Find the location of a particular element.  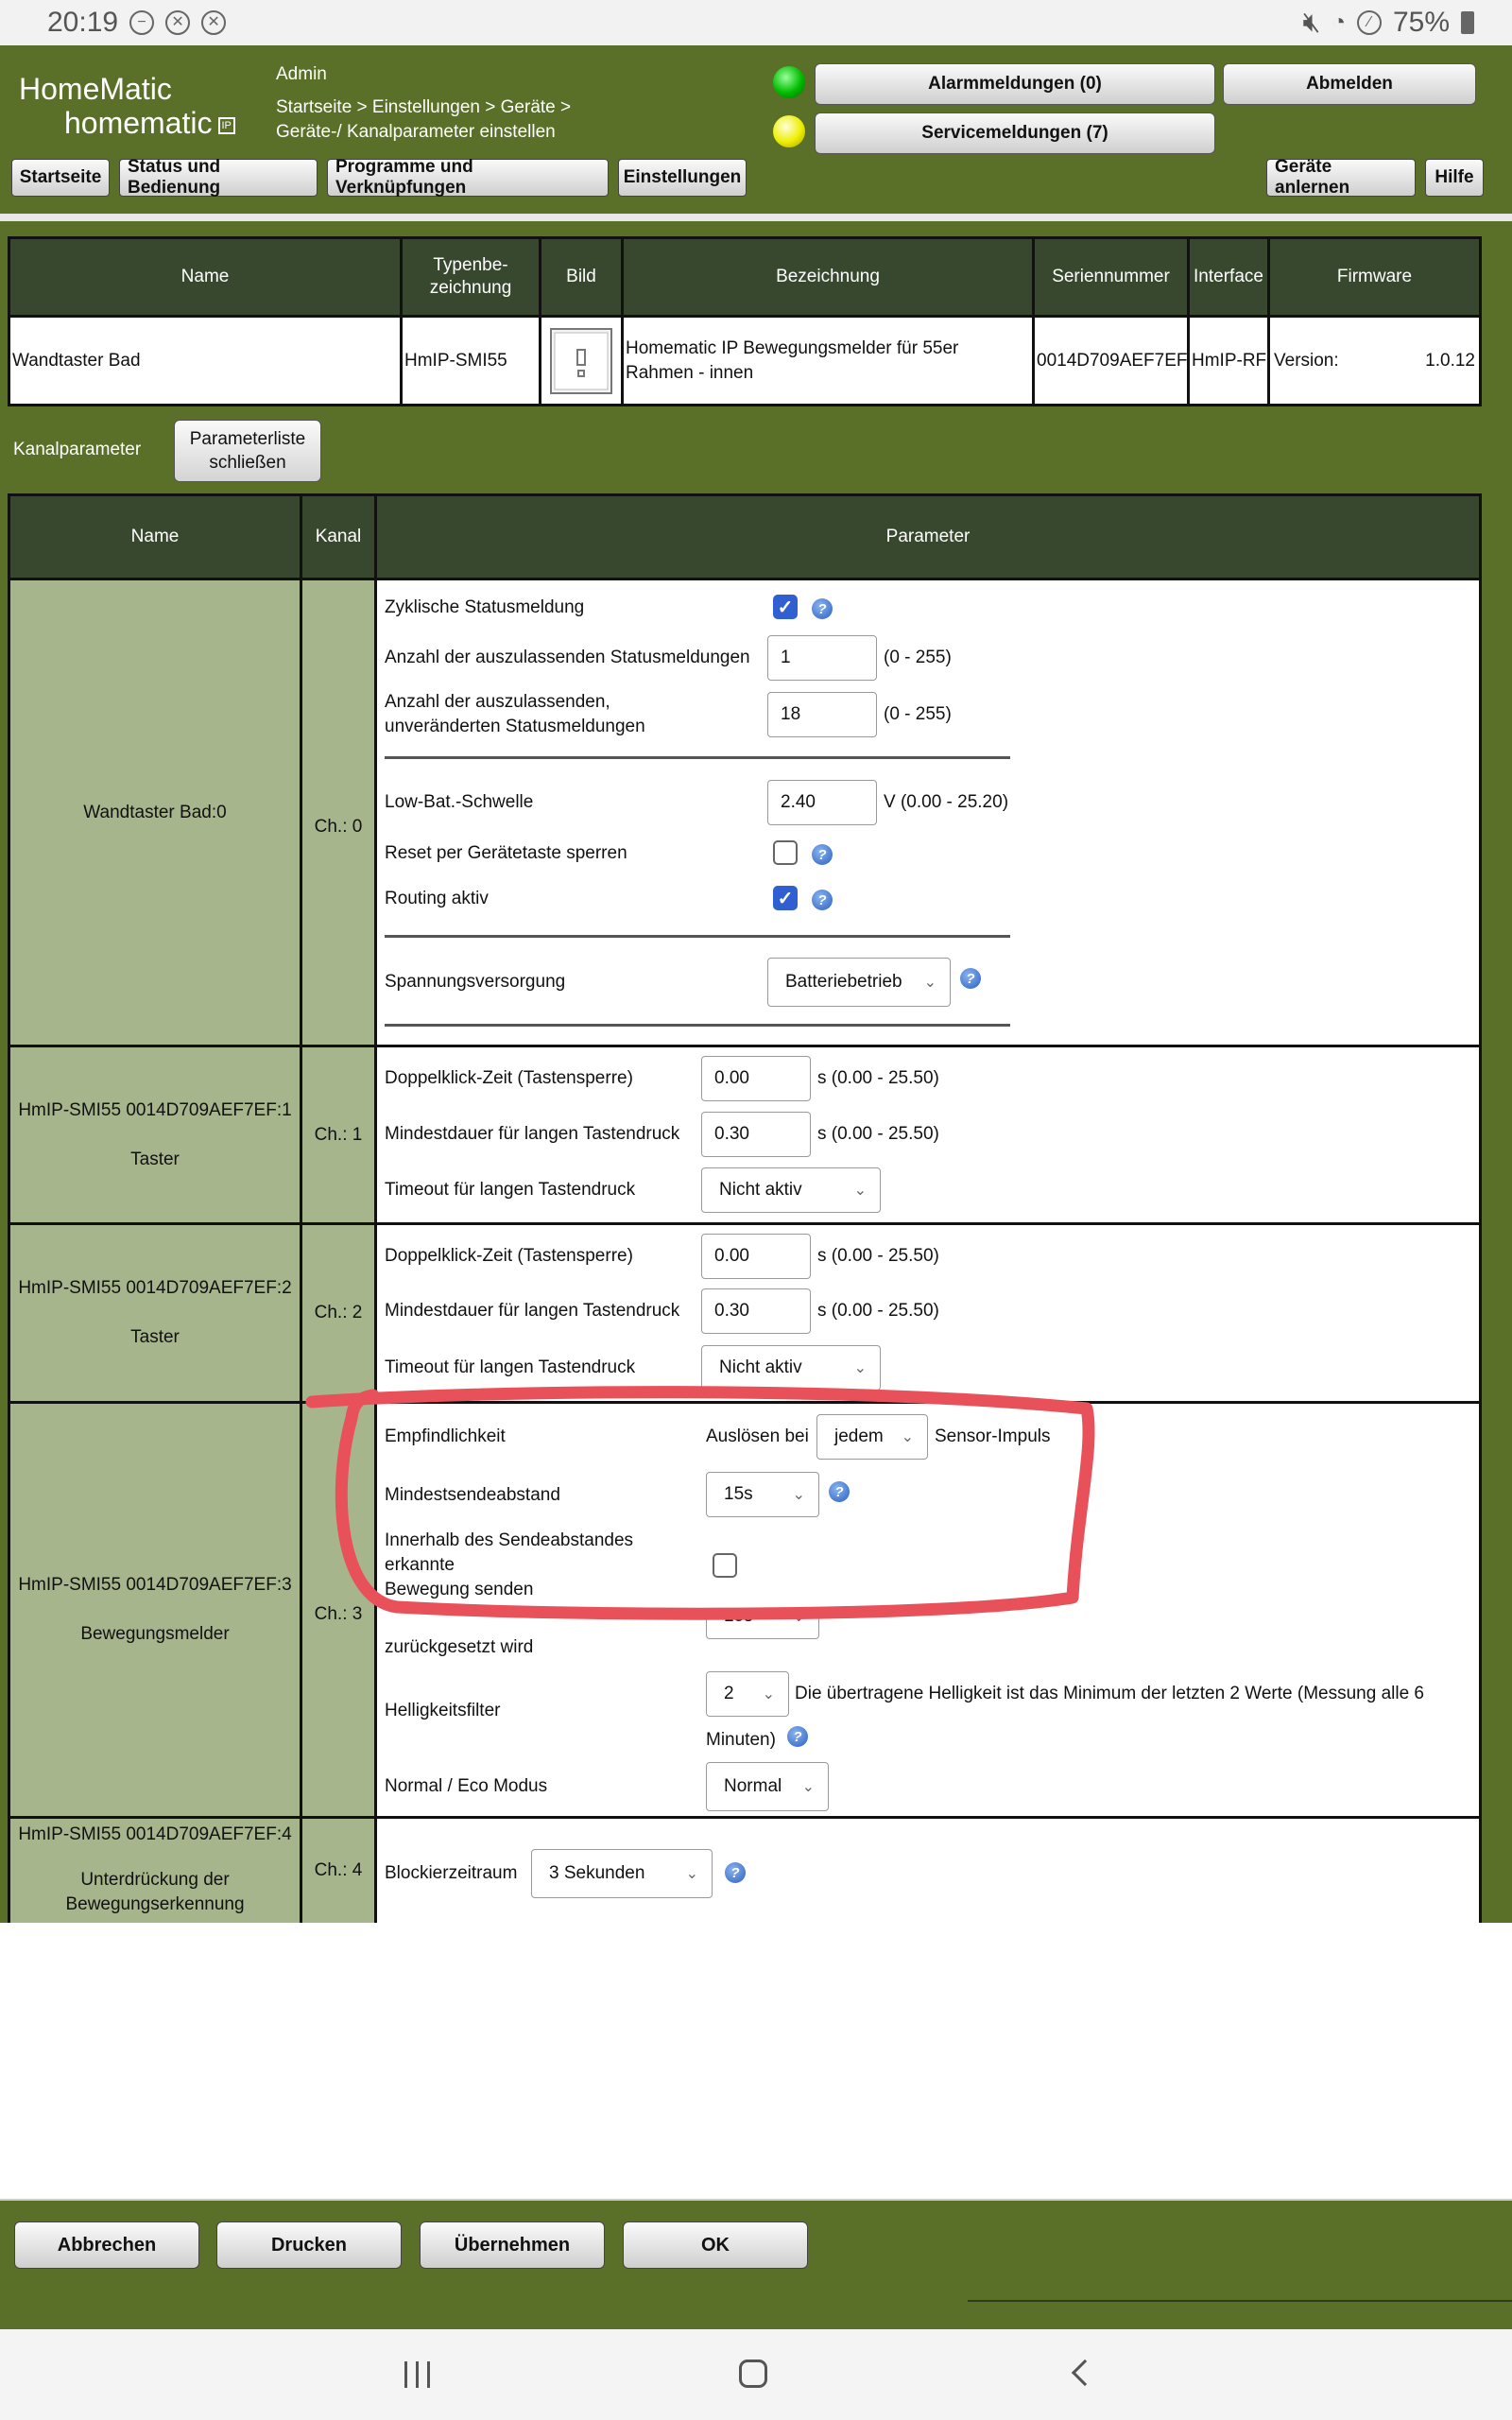

brightness-filter-label: Helligkeitsfilter is located at coordinates (443, 1710).